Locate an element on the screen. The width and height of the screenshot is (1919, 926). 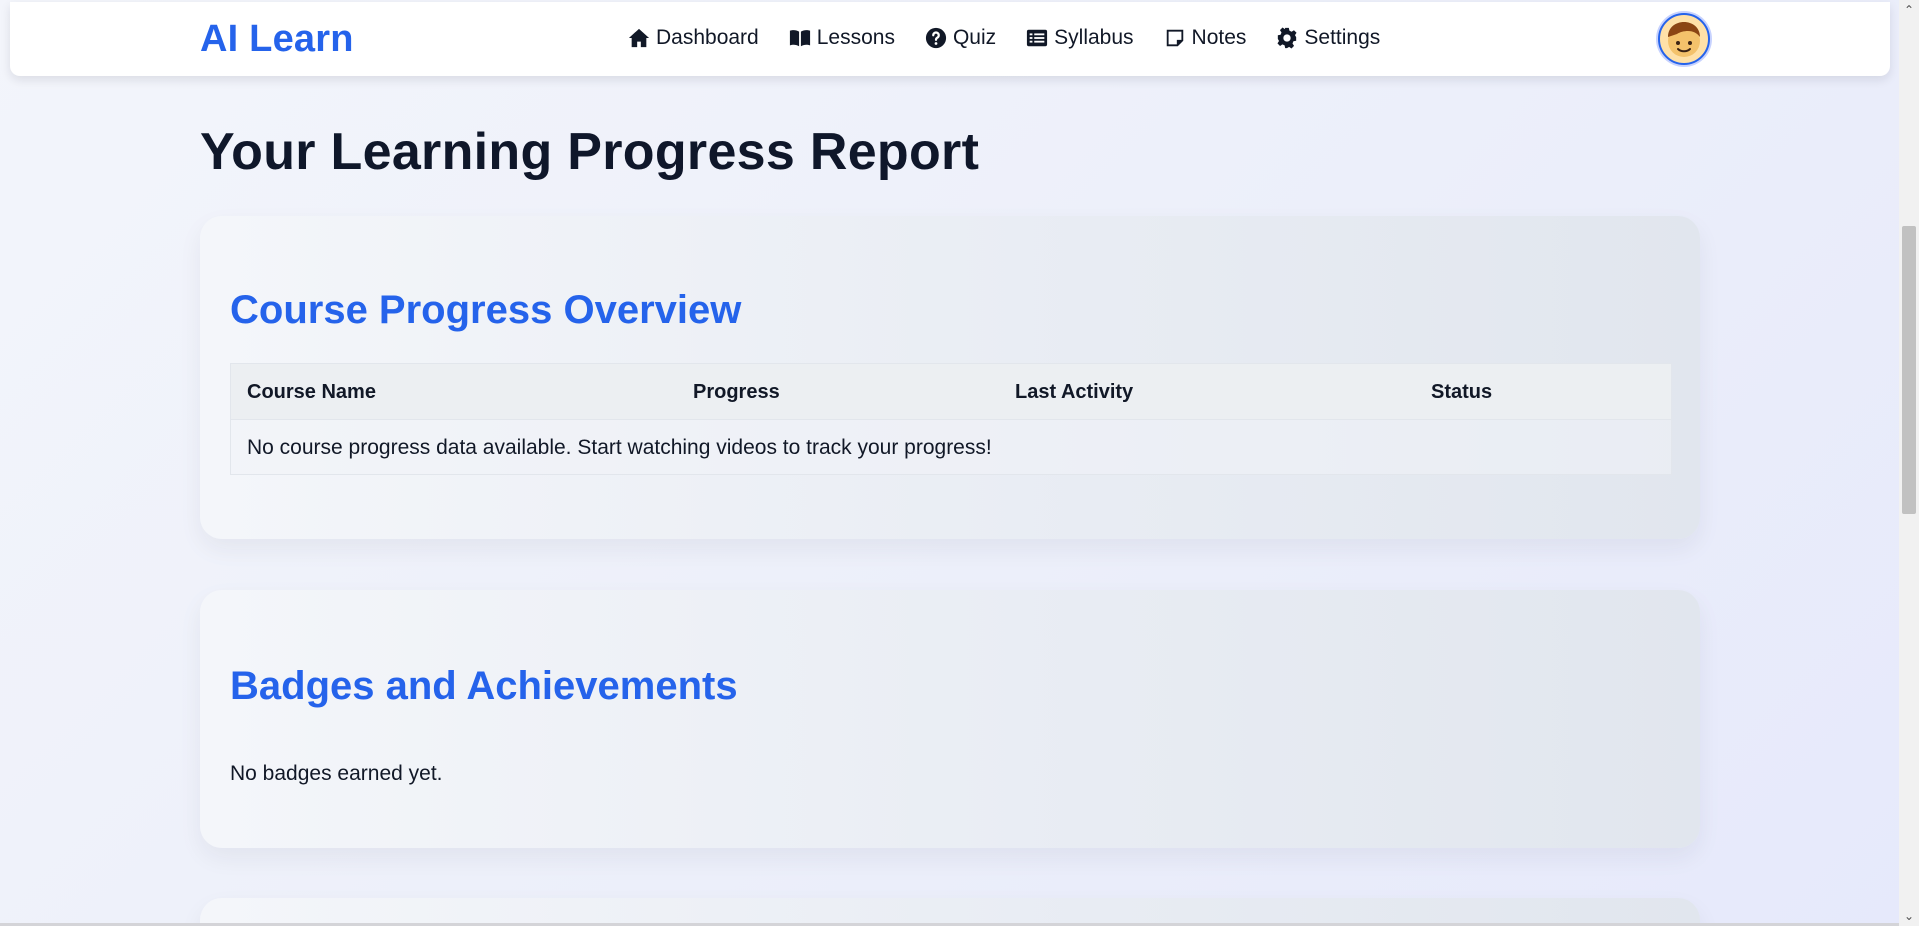
sticky-note-icon is located at coordinates (1174, 38).